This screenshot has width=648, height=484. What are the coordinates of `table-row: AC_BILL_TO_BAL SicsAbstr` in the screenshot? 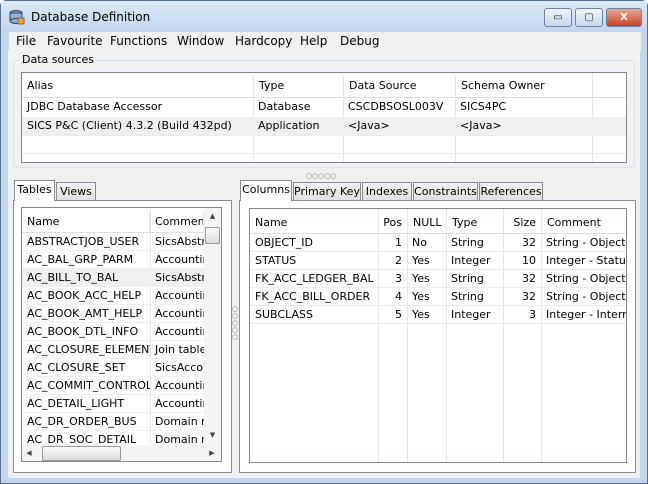 It's located at (113, 278).